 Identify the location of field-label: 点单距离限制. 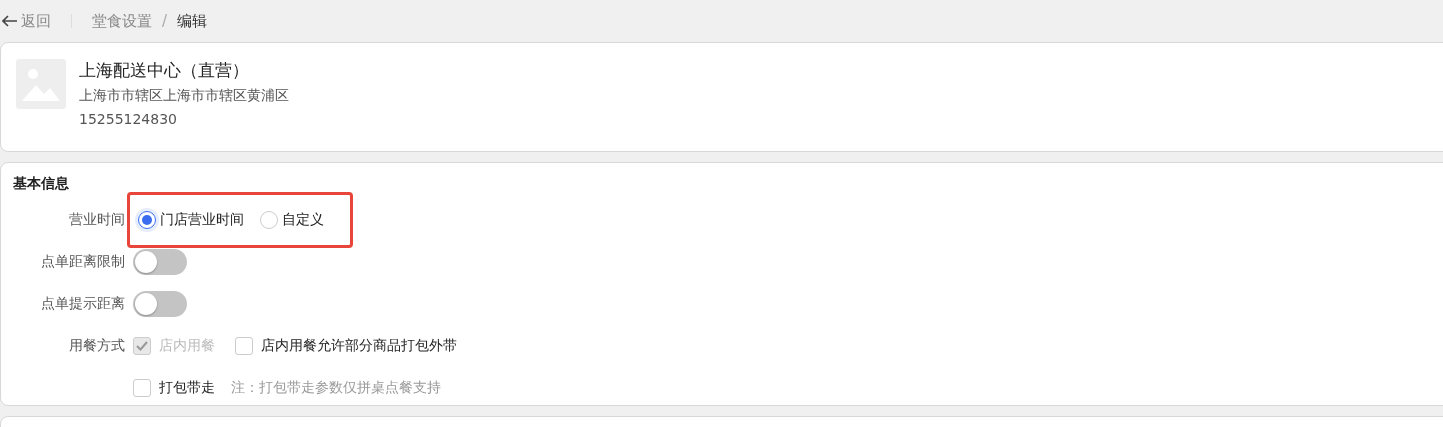
(82, 262).